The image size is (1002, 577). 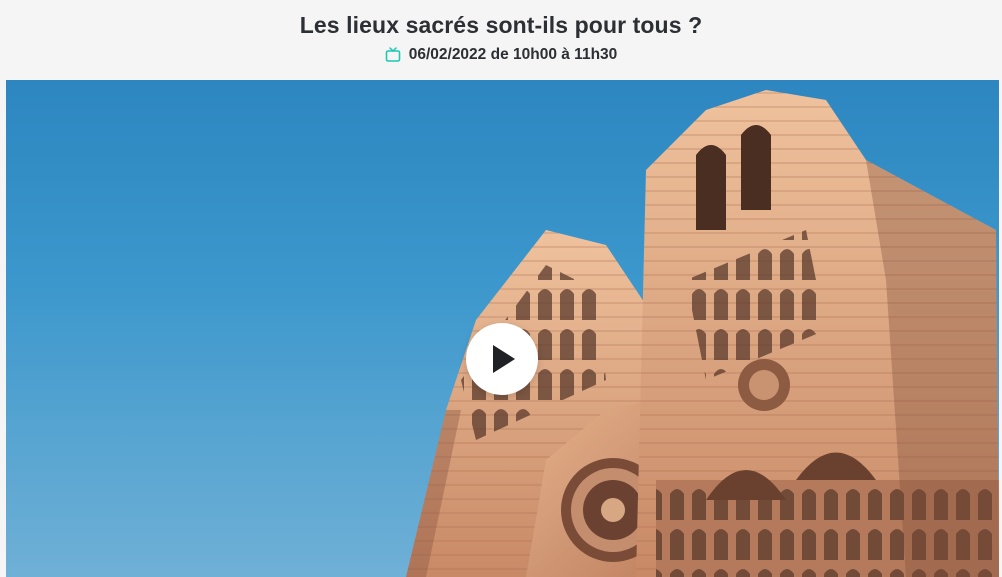 What do you see at coordinates (393, 55) in the screenshot?
I see `tv-icon` at bounding box center [393, 55].